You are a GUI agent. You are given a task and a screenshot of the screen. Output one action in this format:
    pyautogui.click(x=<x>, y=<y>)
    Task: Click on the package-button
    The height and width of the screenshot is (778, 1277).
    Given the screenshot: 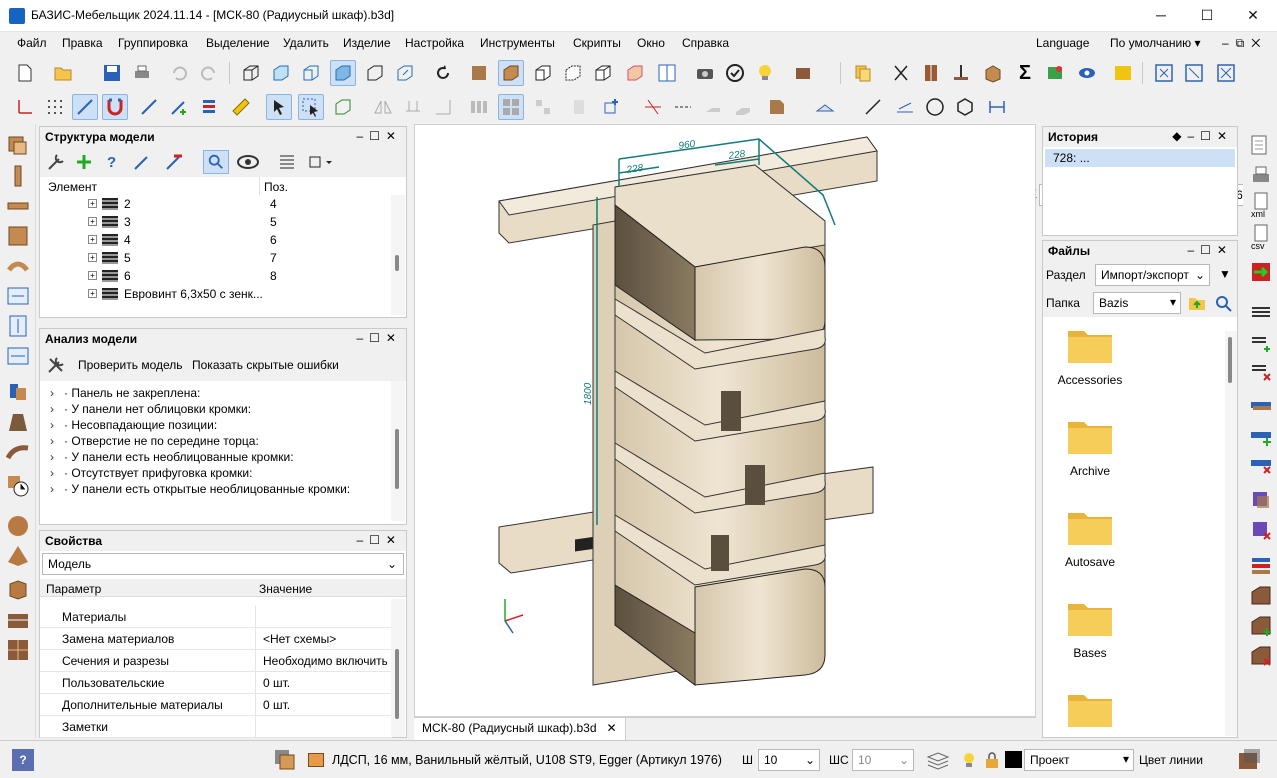 What is the action you would take?
    pyautogui.click(x=993, y=73)
    